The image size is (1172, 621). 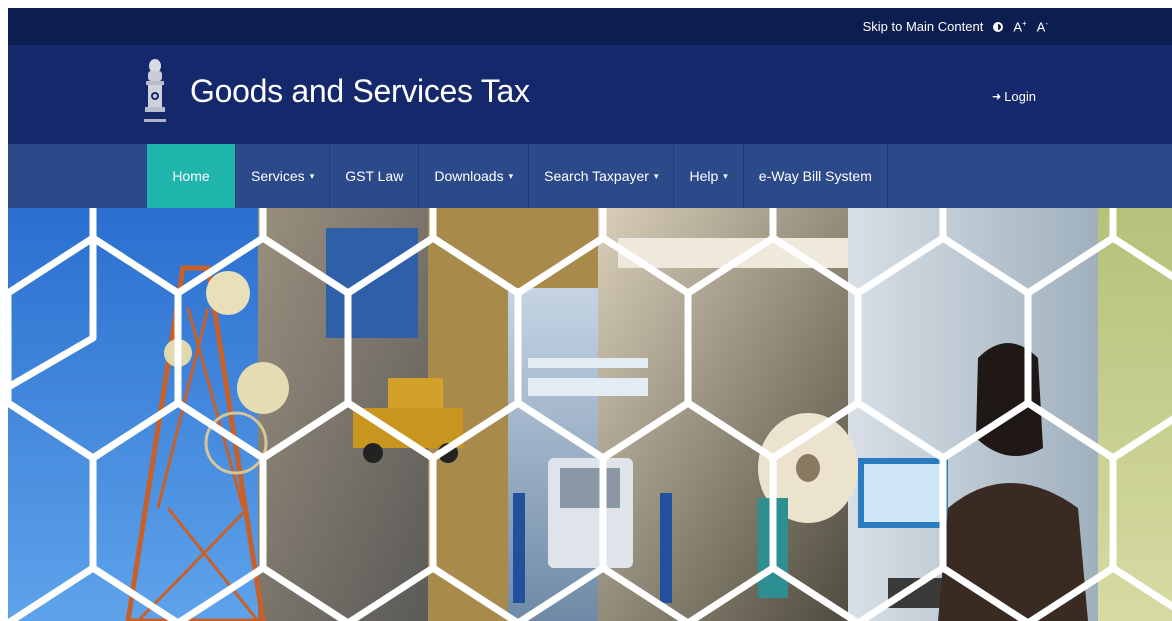 I want to click on utility-bar: Skip to Main Content A+ A-, so click(x=590, y=26).